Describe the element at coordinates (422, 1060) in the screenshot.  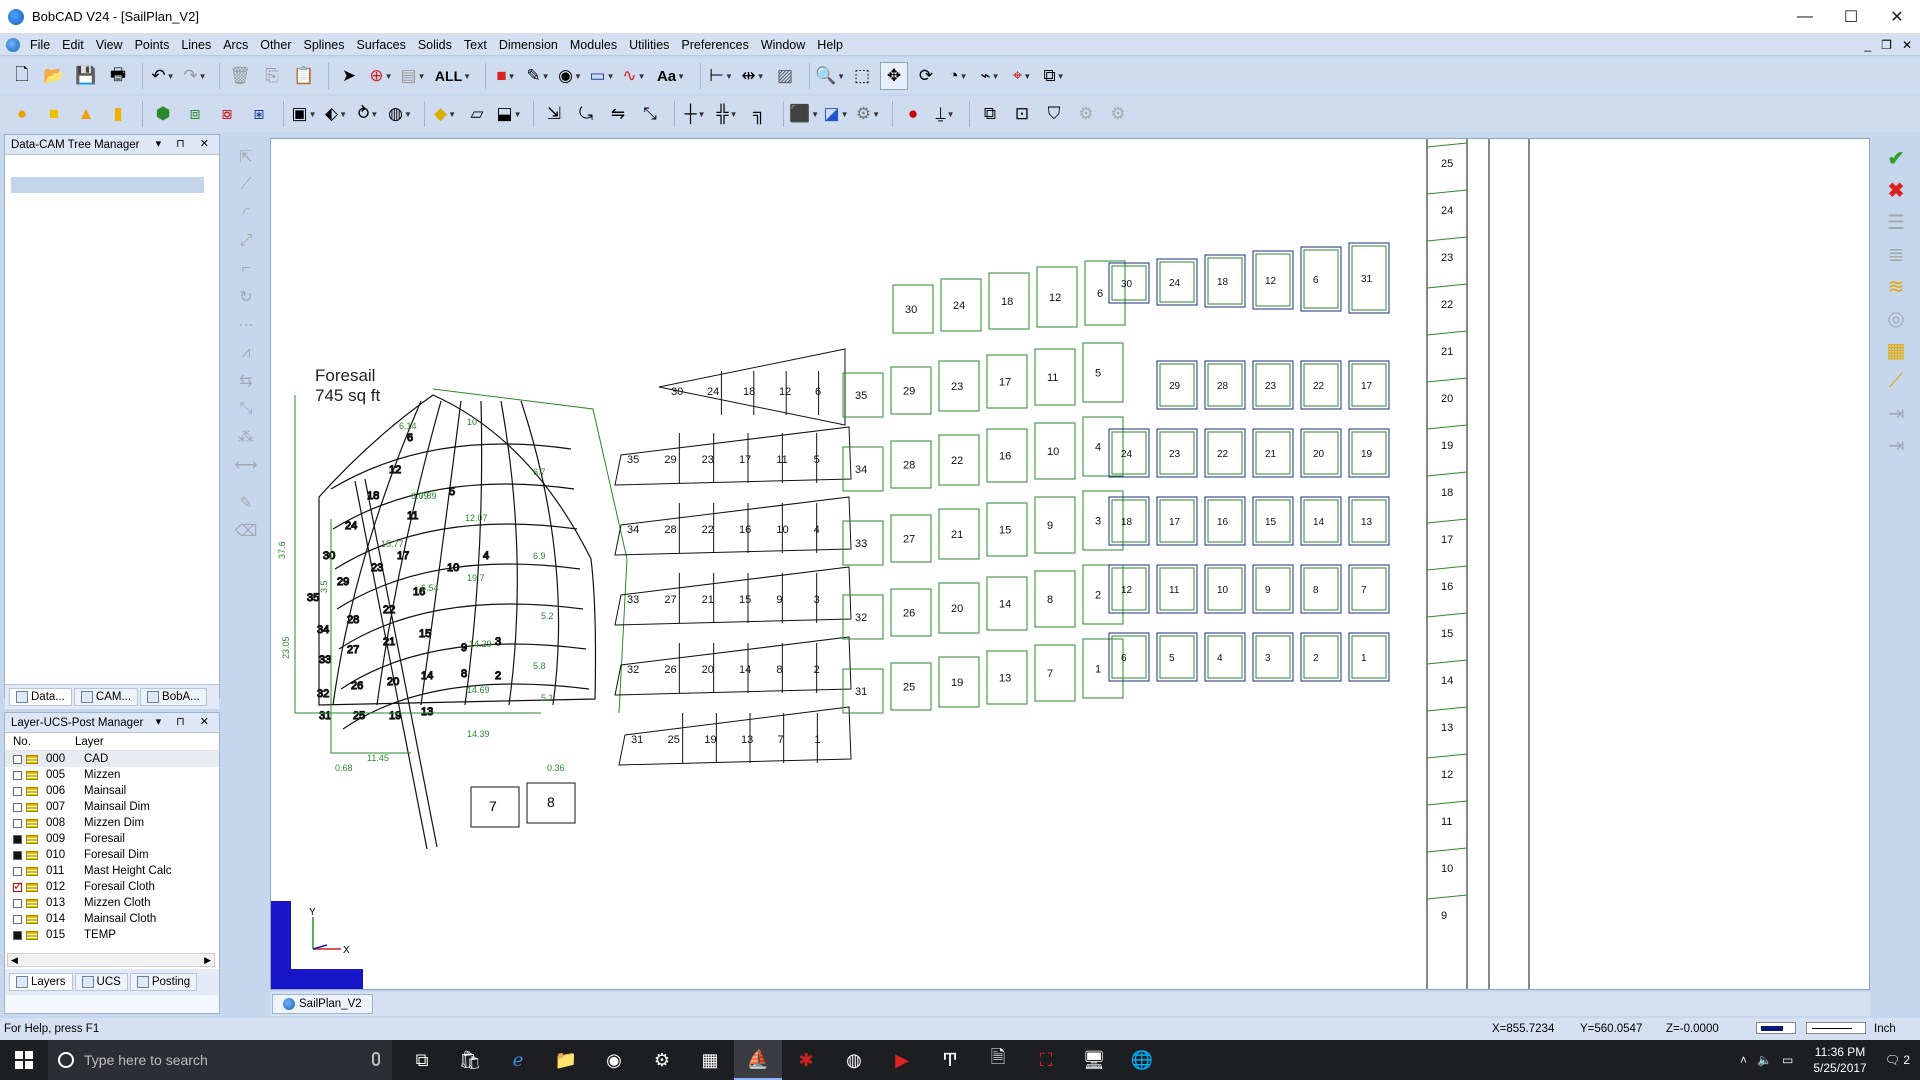
I see `task-view-icon: ⧉` at that location.